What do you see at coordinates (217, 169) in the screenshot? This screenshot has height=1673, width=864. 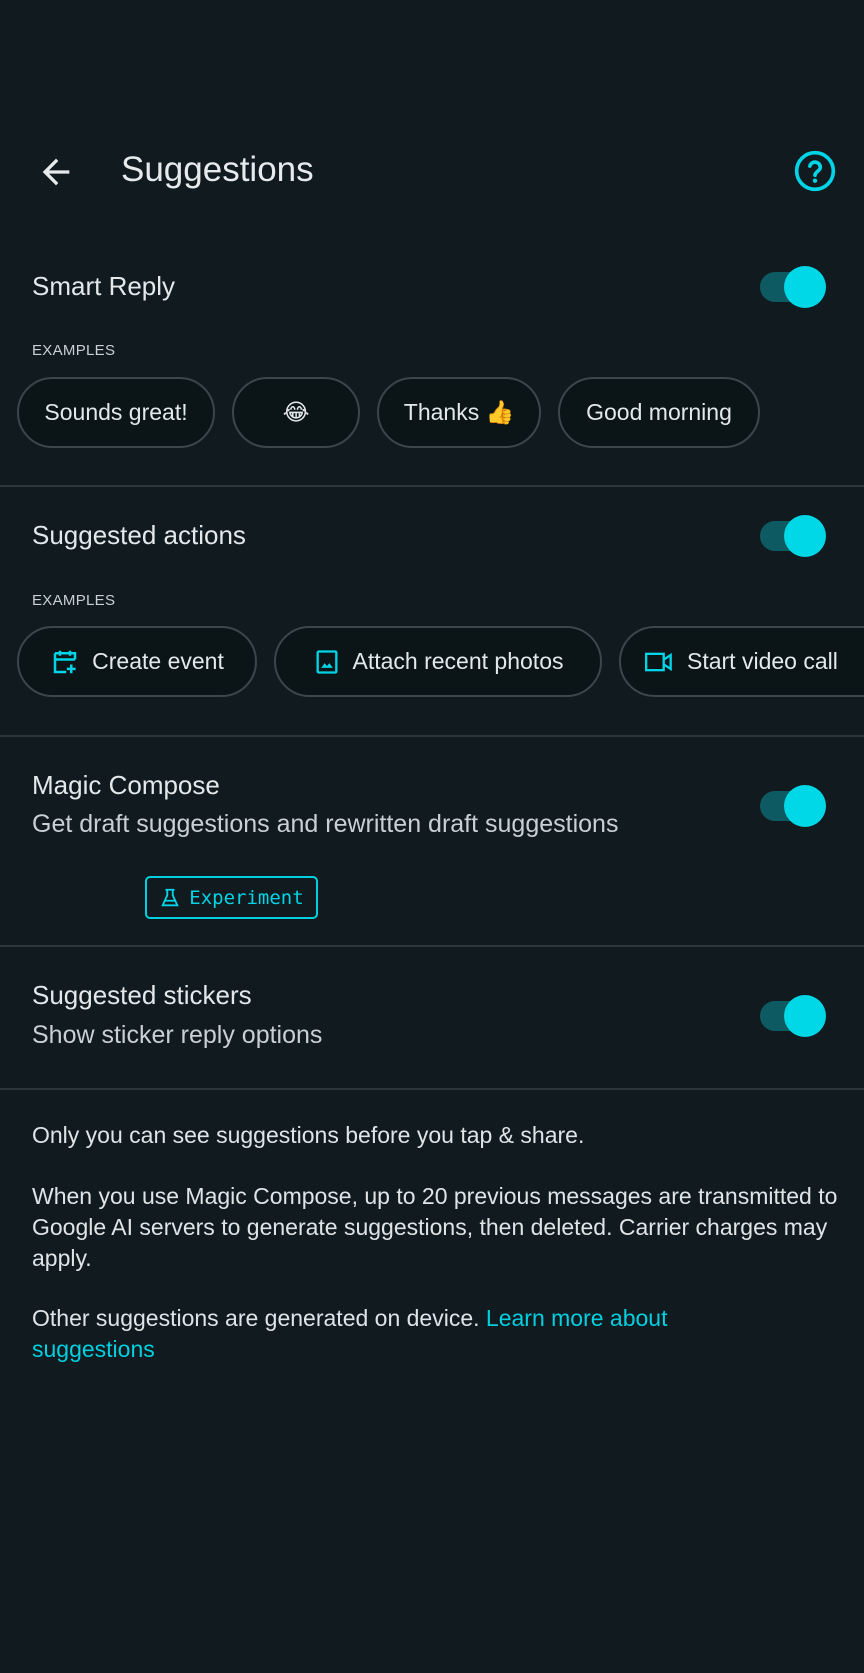 I see `page-title: Suggestions` at bounding box center [217, 169].